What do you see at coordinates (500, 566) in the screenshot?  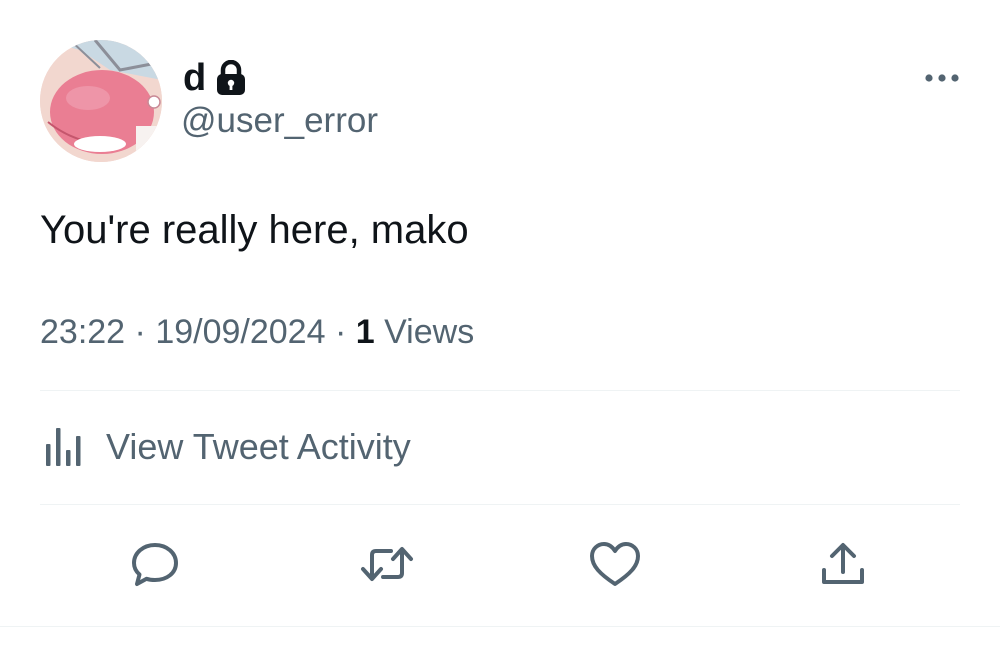 I see `tweet-actions-bar` at bounding box center [500, 566].